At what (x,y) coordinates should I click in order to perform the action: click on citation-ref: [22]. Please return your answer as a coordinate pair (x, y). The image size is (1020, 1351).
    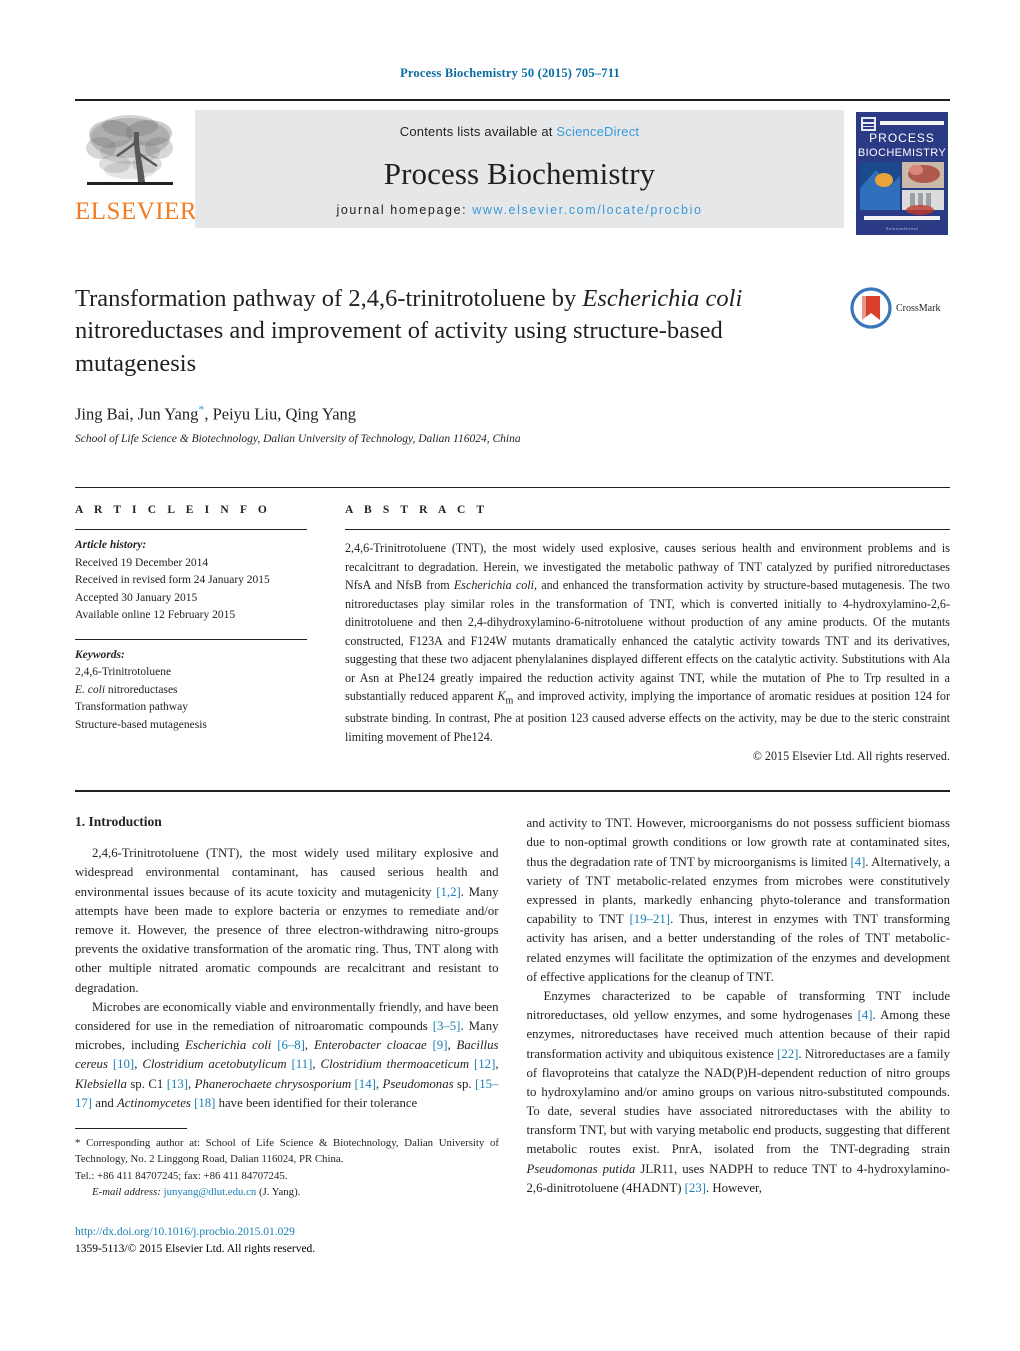
    Looking at the image, I should click on (787, 1054).